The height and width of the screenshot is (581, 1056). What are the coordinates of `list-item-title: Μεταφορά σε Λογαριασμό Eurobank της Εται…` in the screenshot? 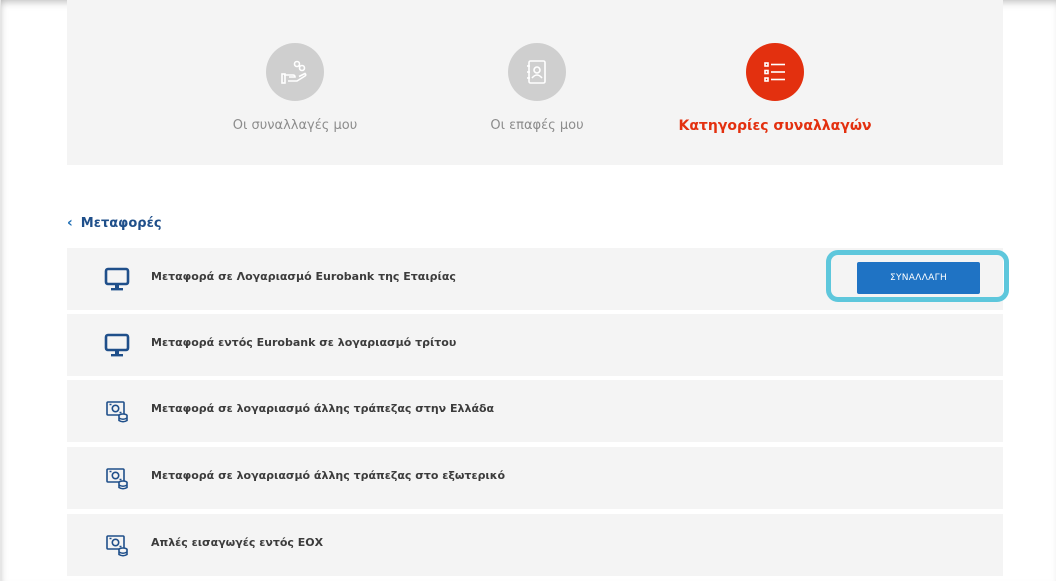 It's located at (303, 276).